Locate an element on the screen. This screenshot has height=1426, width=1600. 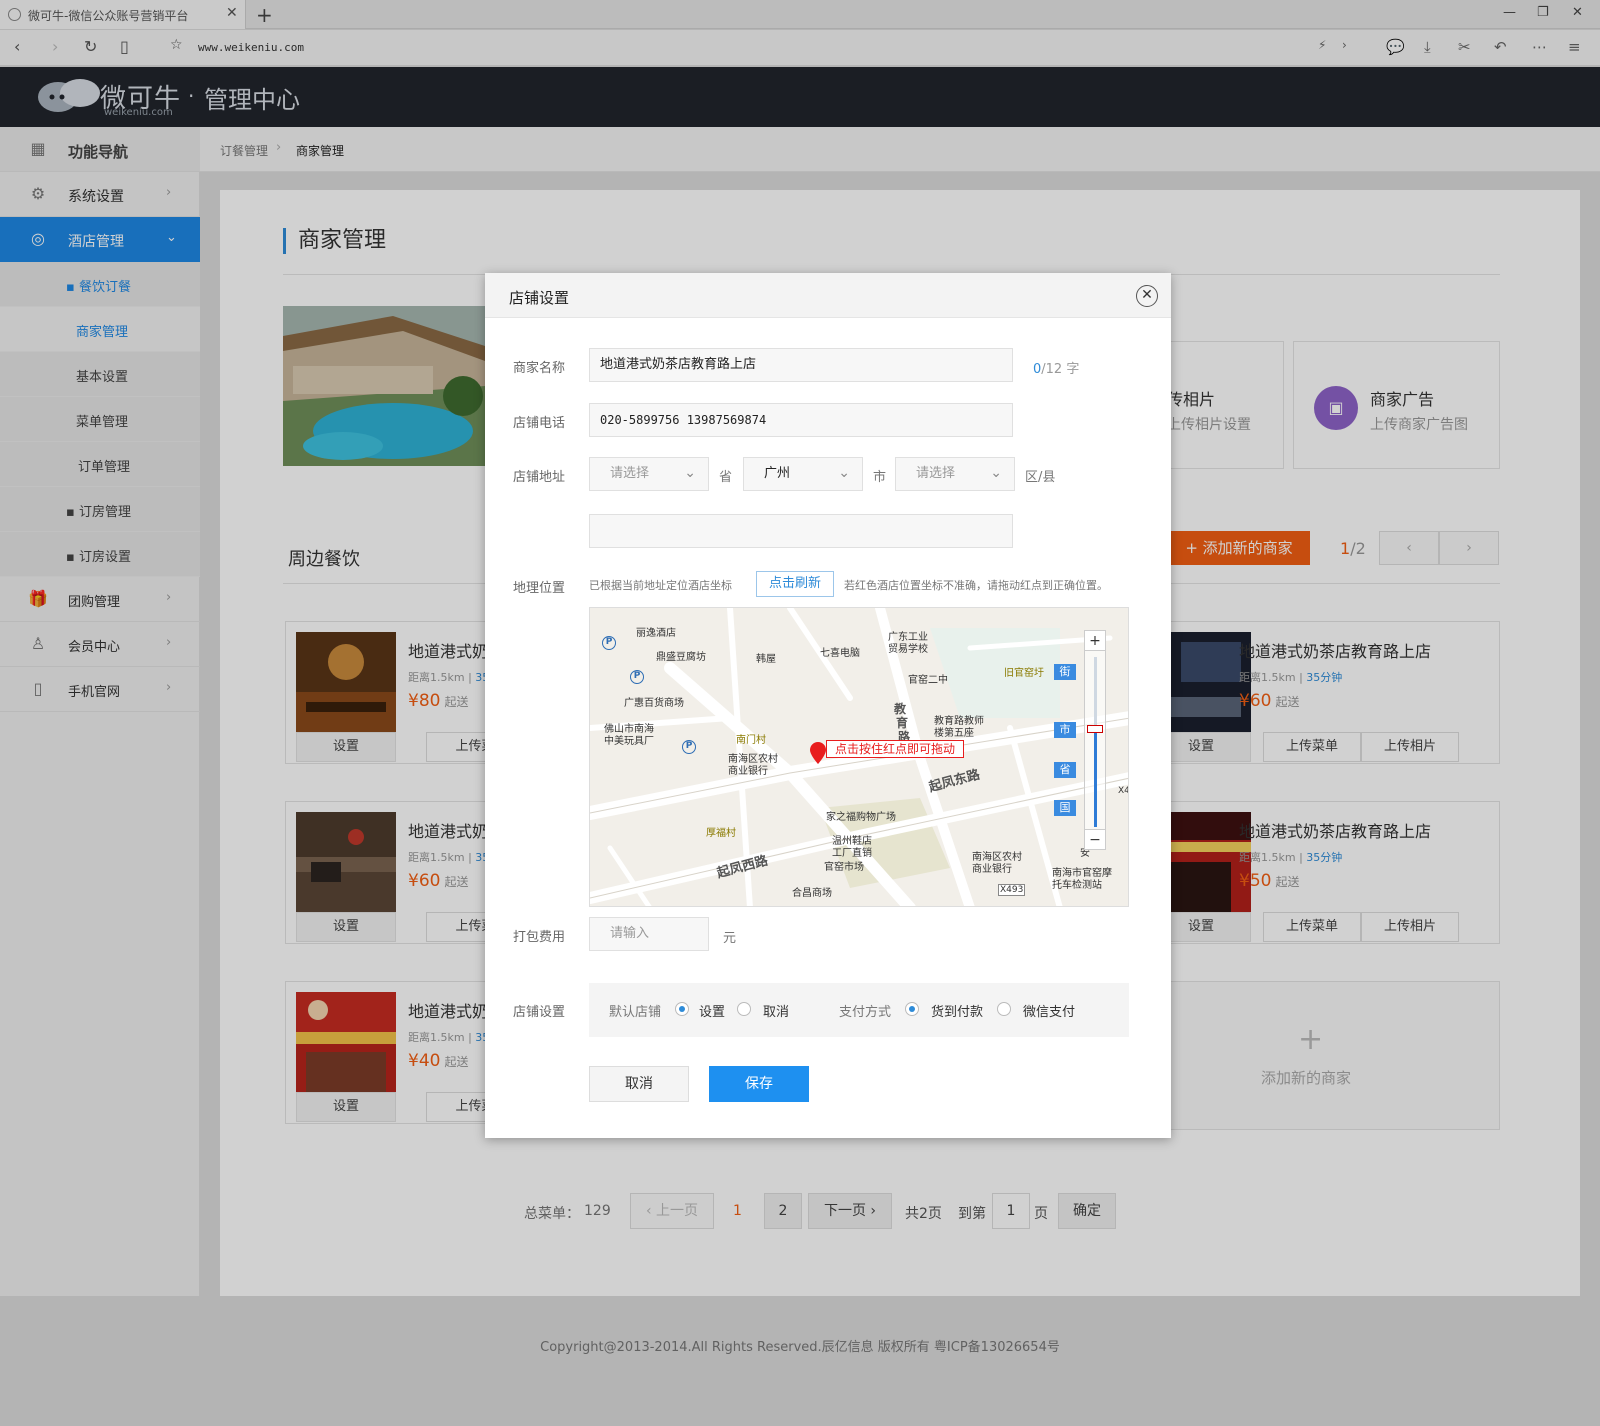
address-label: 店铺地址 is located at coordinates (539, 477).